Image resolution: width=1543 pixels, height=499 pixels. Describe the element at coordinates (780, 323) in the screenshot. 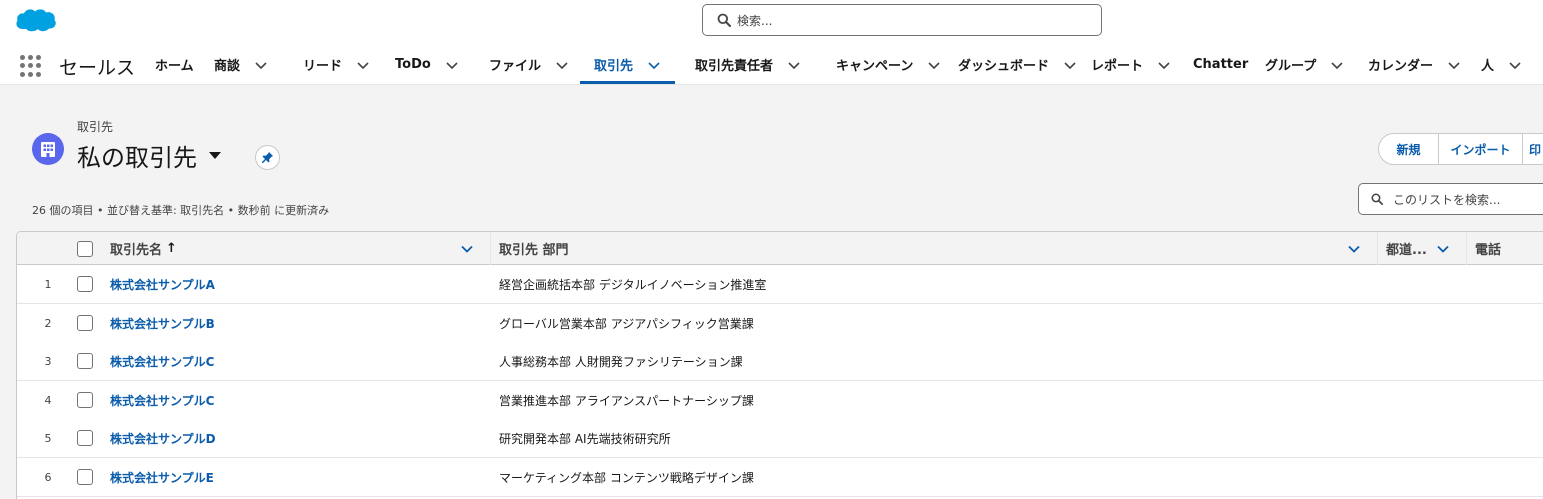

I see `table-row: 2 株式会社サンプルB グローバル営業本部 アジアパシフィック営業課` at that location.